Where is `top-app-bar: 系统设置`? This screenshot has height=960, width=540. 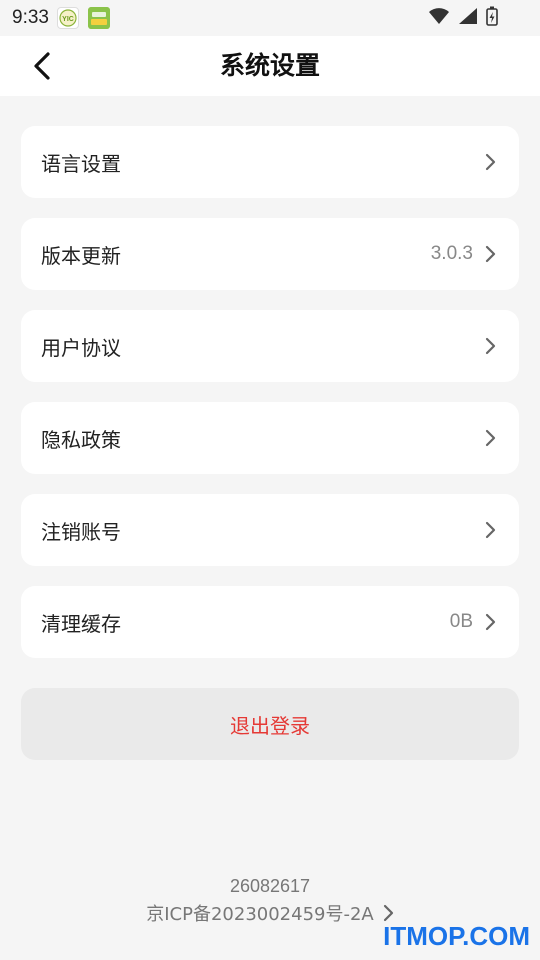 top-app-bar: 系统设置 is located at coordinates (270, 66).